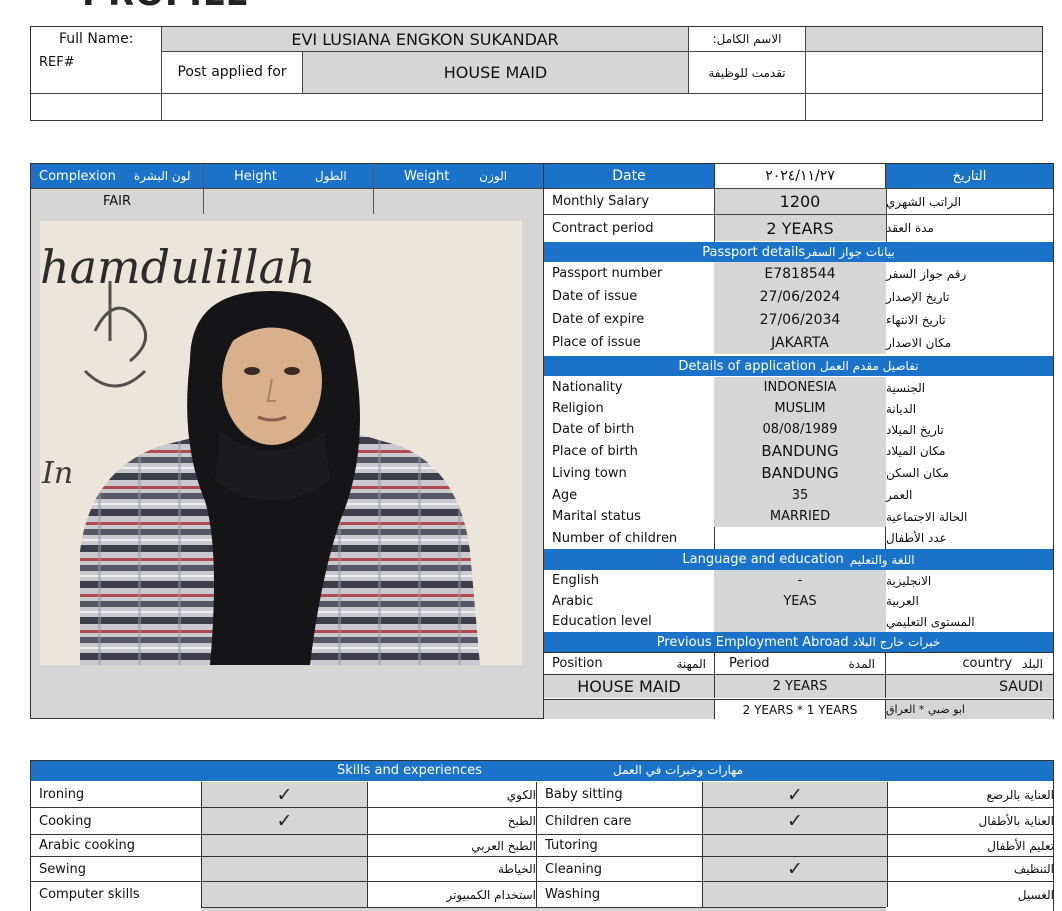 This screenshot has width=1062, height=911. I want to click on emp-period-ar-header: المدة, so click(861, 663).